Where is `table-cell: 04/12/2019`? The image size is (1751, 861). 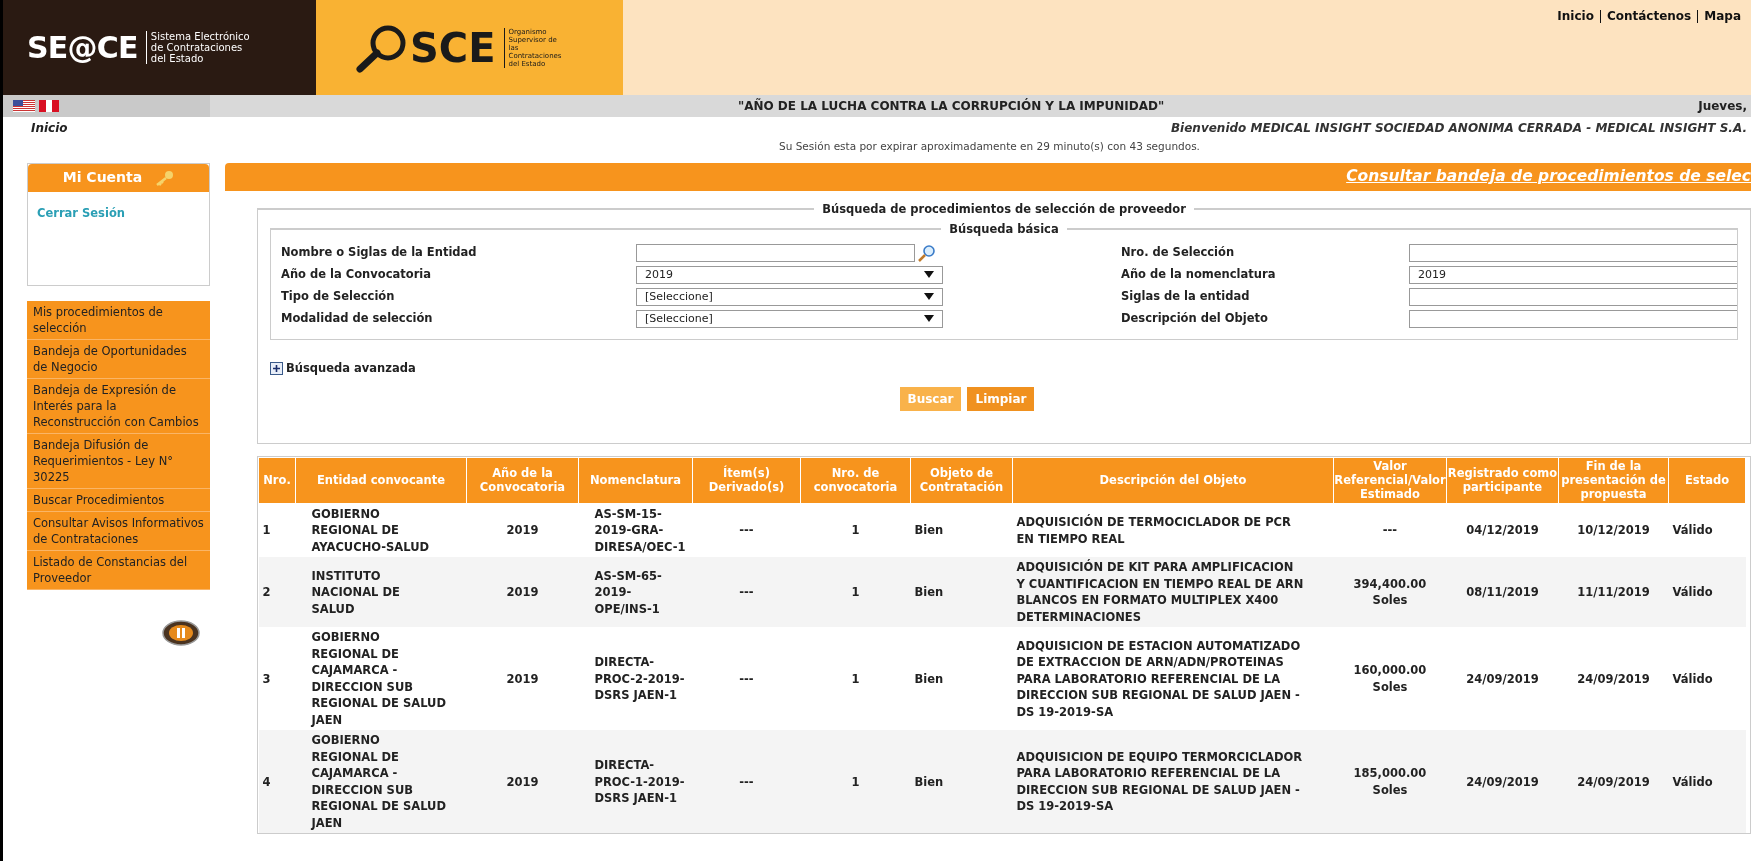
table-cell: 04/12/2019 is located at coordinates (1502, 530).